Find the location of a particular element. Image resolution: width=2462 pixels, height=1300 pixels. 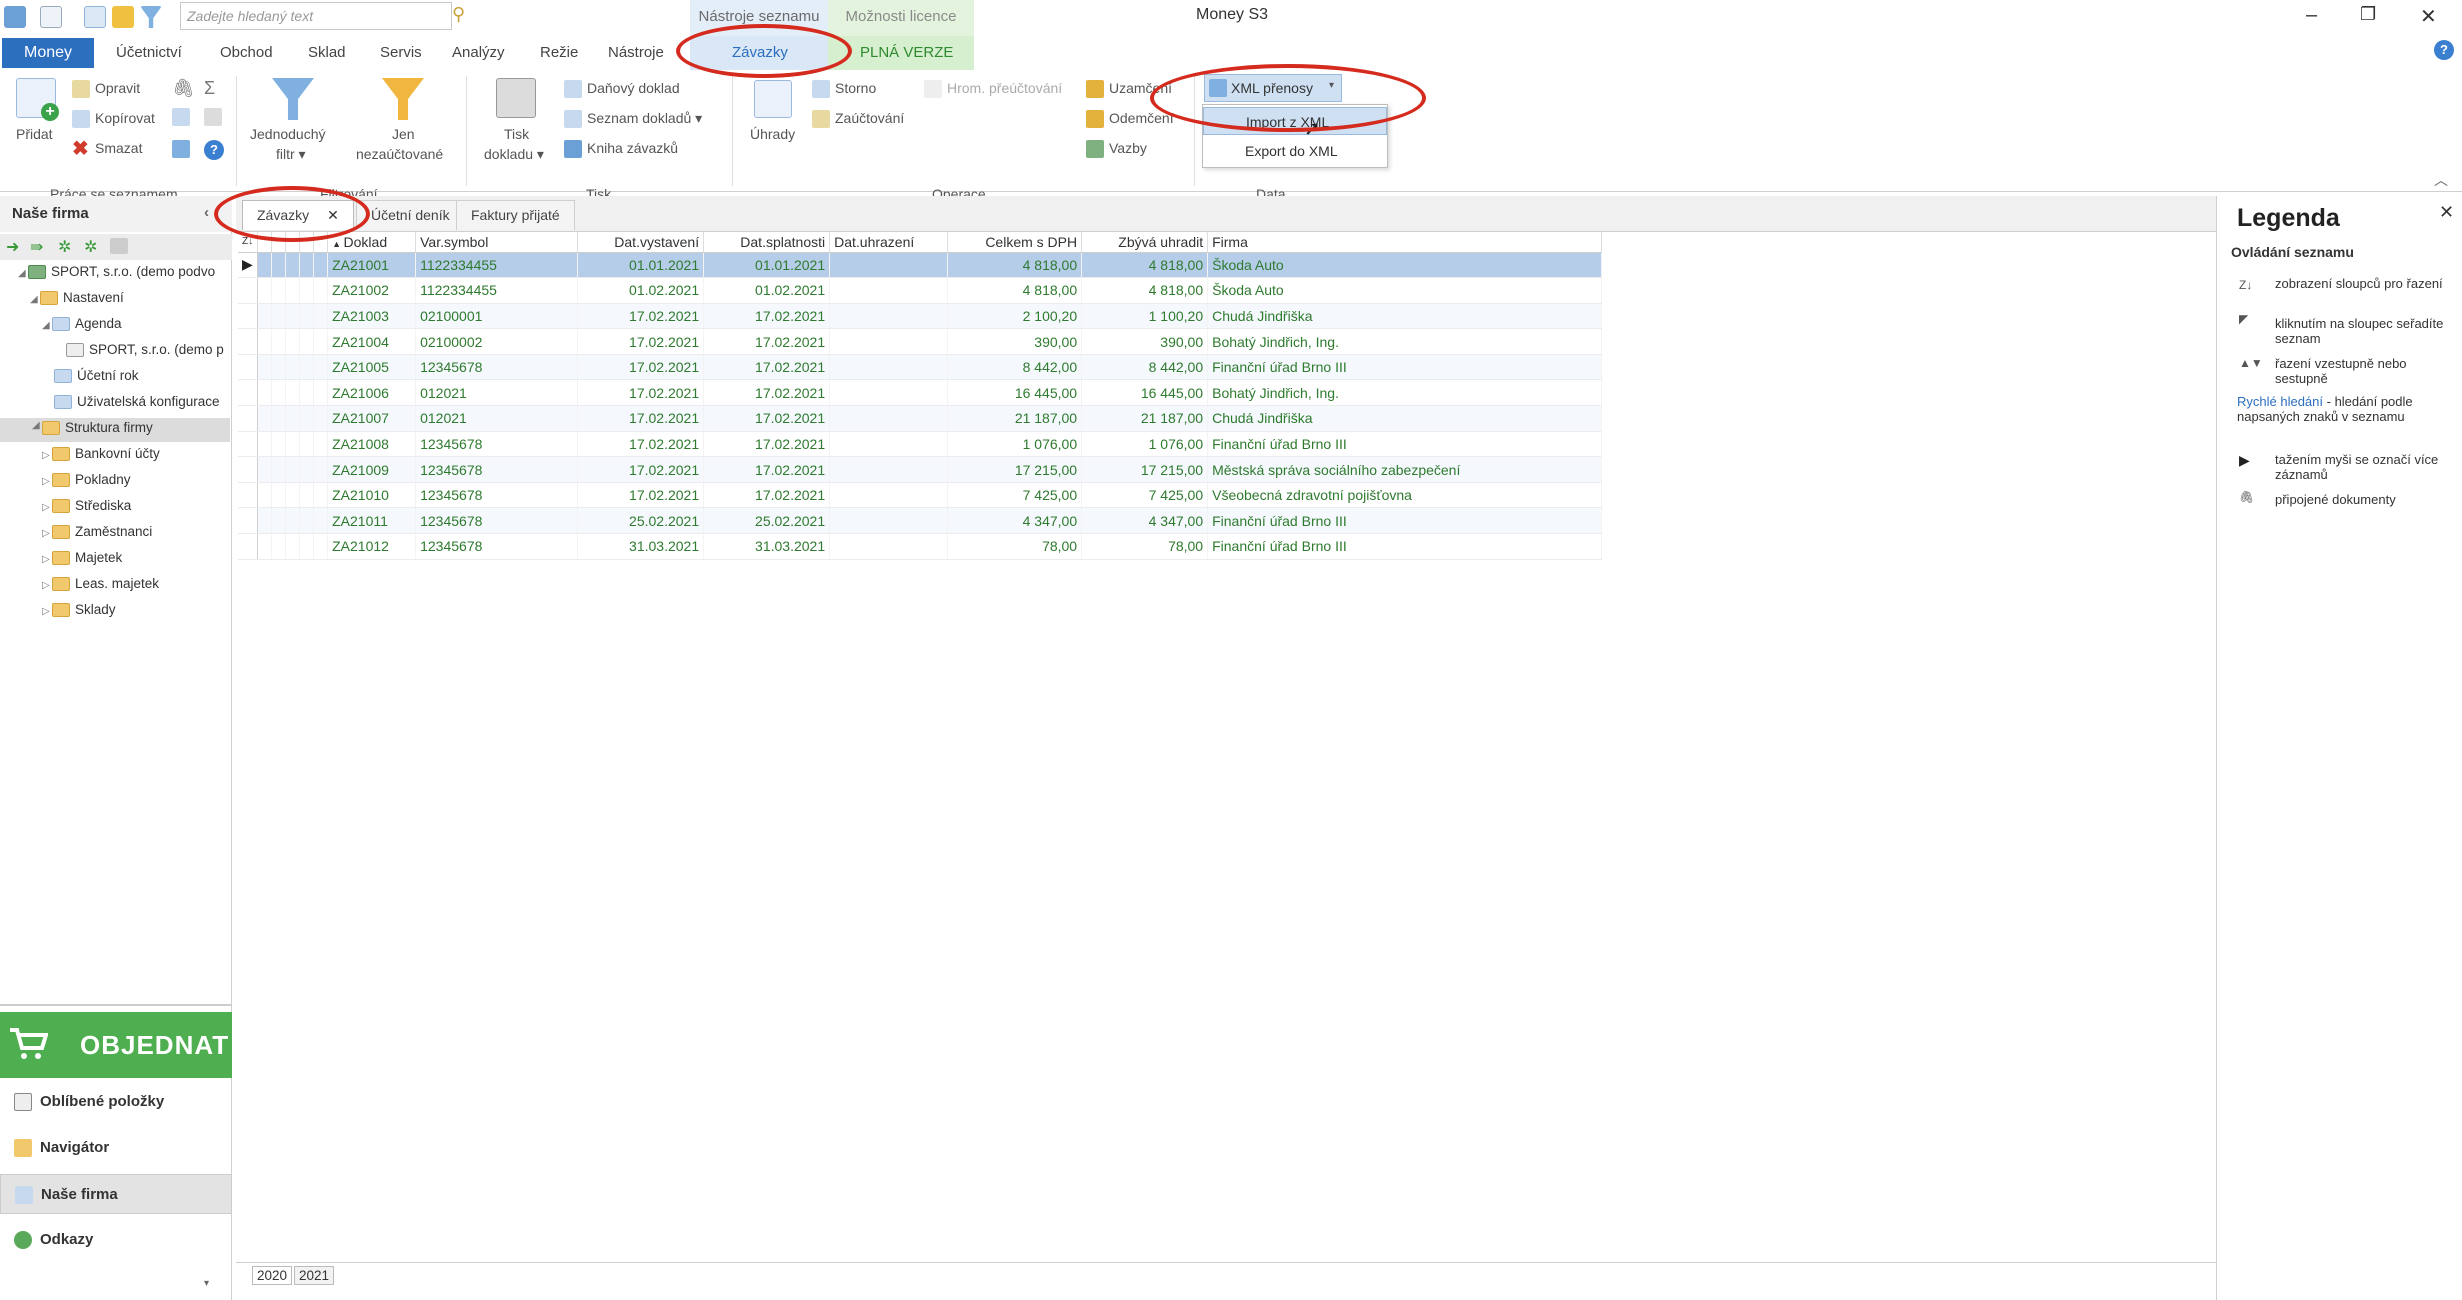

tab-rezie: Režie is located at coordinates (559, 52).